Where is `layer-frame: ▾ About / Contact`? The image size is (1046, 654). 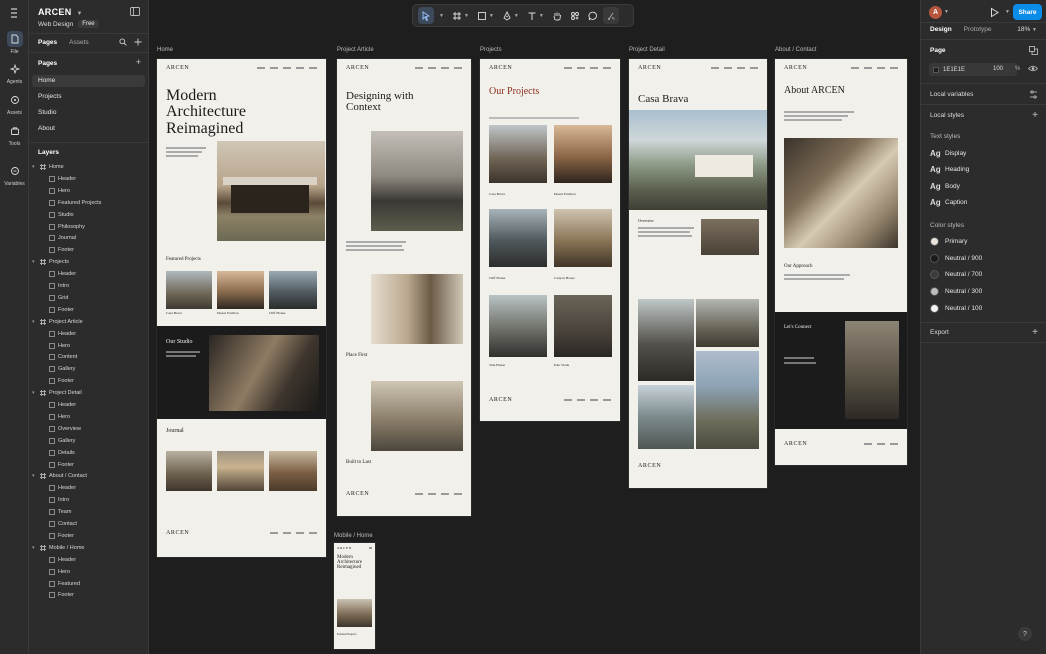
layer-frame: ▾ About / Contact is located at coordinates (59, 476).